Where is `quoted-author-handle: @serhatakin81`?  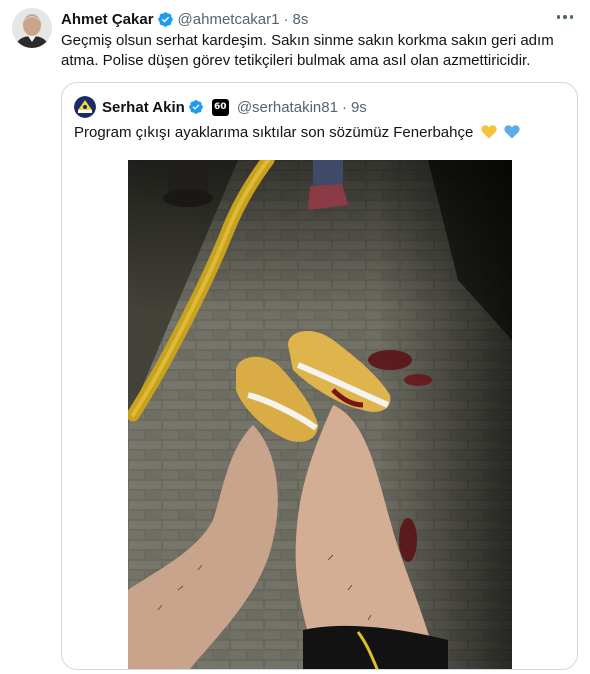 quoted-author-handle: @serhatakin81 is located at coordinates (287, 107).